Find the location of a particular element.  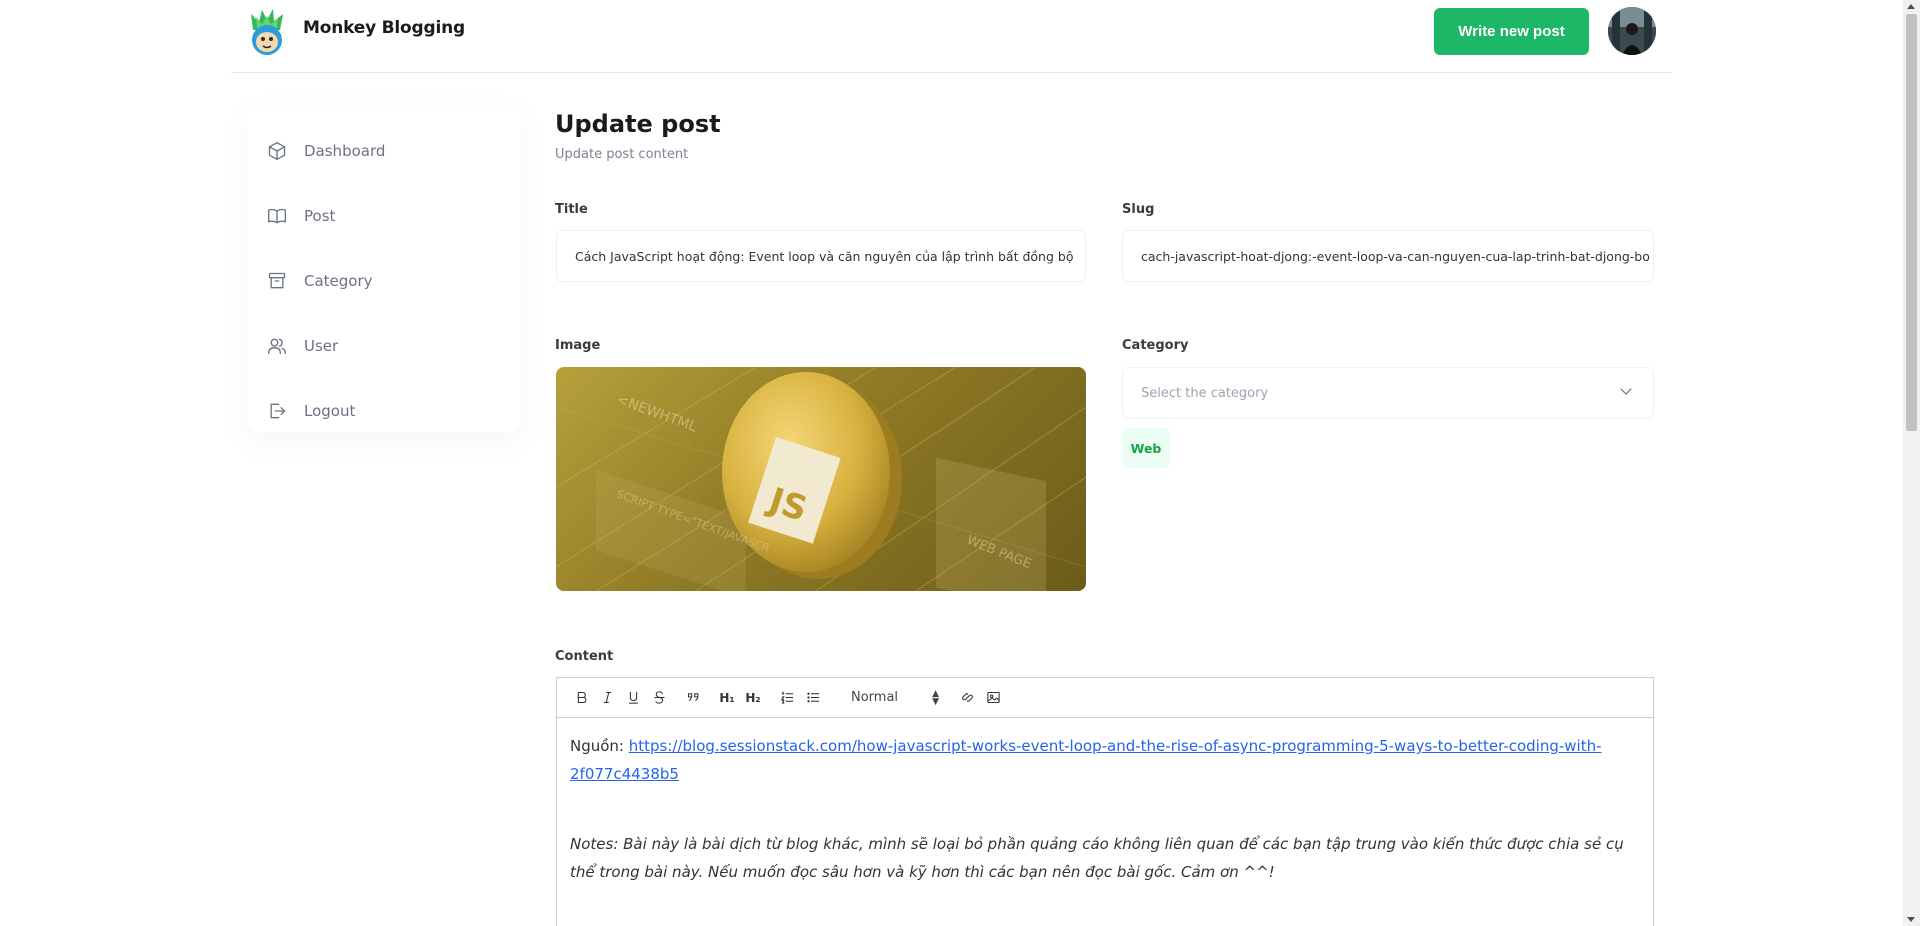

user-avatar is located at coordinates (1632, 31).